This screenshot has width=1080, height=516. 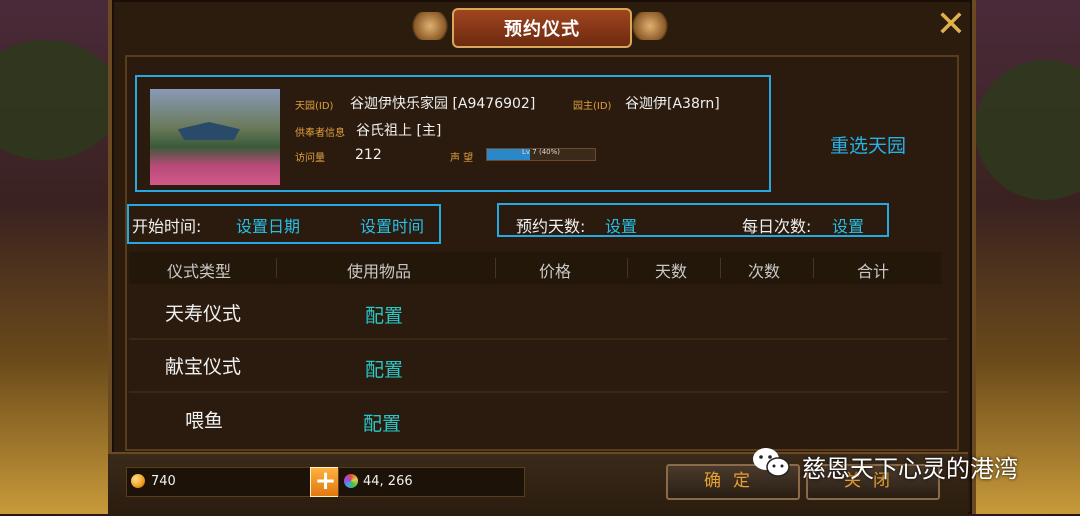 I want to click on gold-amount: 740, so click(x=163, y=481).